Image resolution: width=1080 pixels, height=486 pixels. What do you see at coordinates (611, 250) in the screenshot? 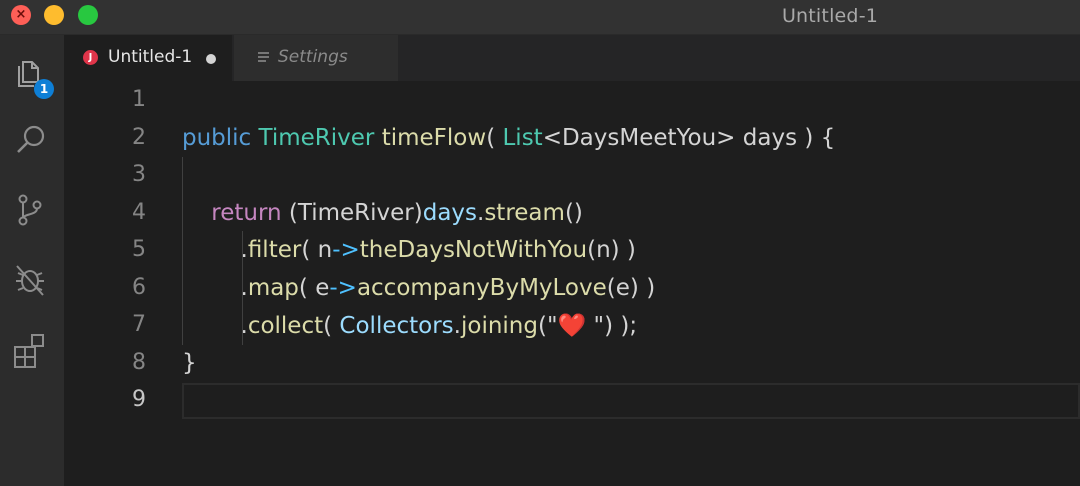
I see `code-token: (n) )` at bounding box center [611, 250].